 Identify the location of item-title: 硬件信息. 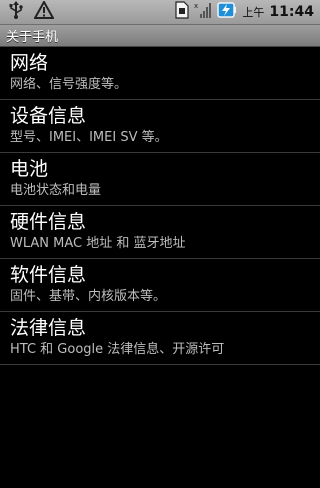
(48, 222).